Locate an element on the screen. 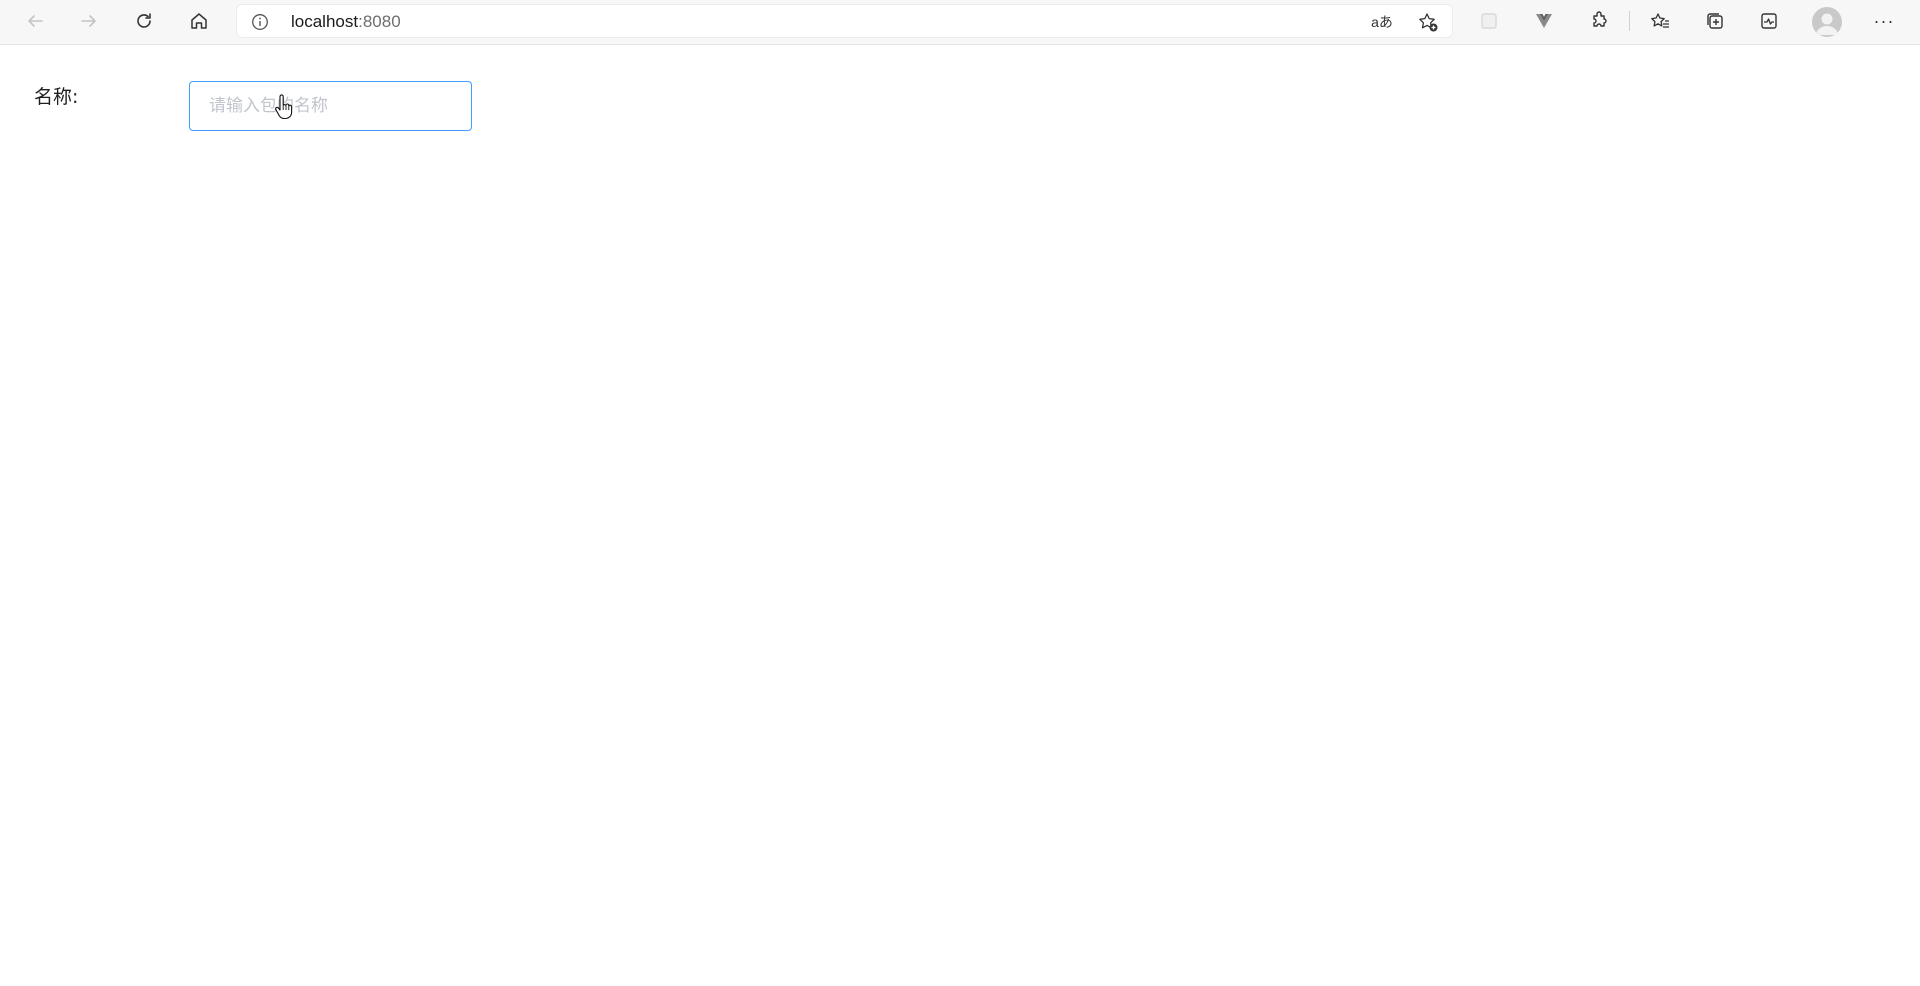 The height and width of the screenshot is (986, 1920). browser-essentials-button is located at coordinates (1769, 21).